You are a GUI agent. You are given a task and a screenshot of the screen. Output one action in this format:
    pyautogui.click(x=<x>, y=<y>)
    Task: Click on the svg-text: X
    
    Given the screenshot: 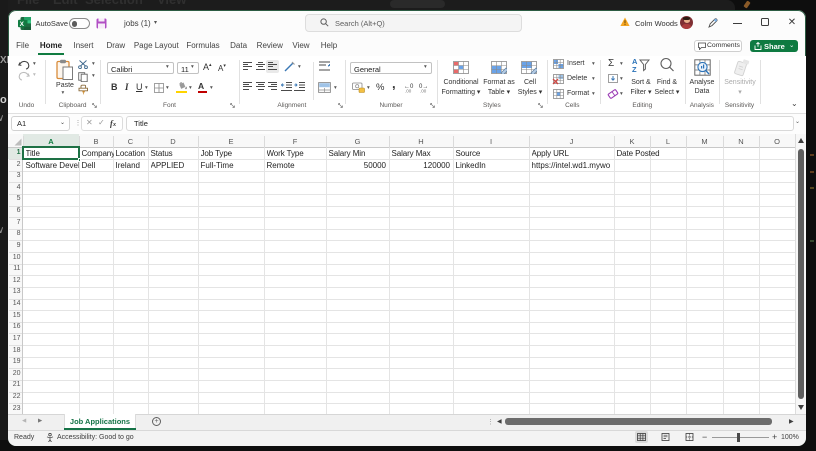 What is the action you would take?
    pyautogui.click(x=22, y=24)
    